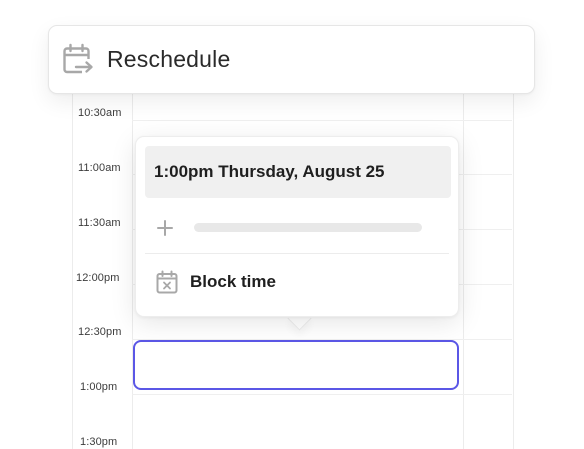 The height and width of the screenshot is (449, 584). I want to click on time-label: 11:00am, so click(99, 168).